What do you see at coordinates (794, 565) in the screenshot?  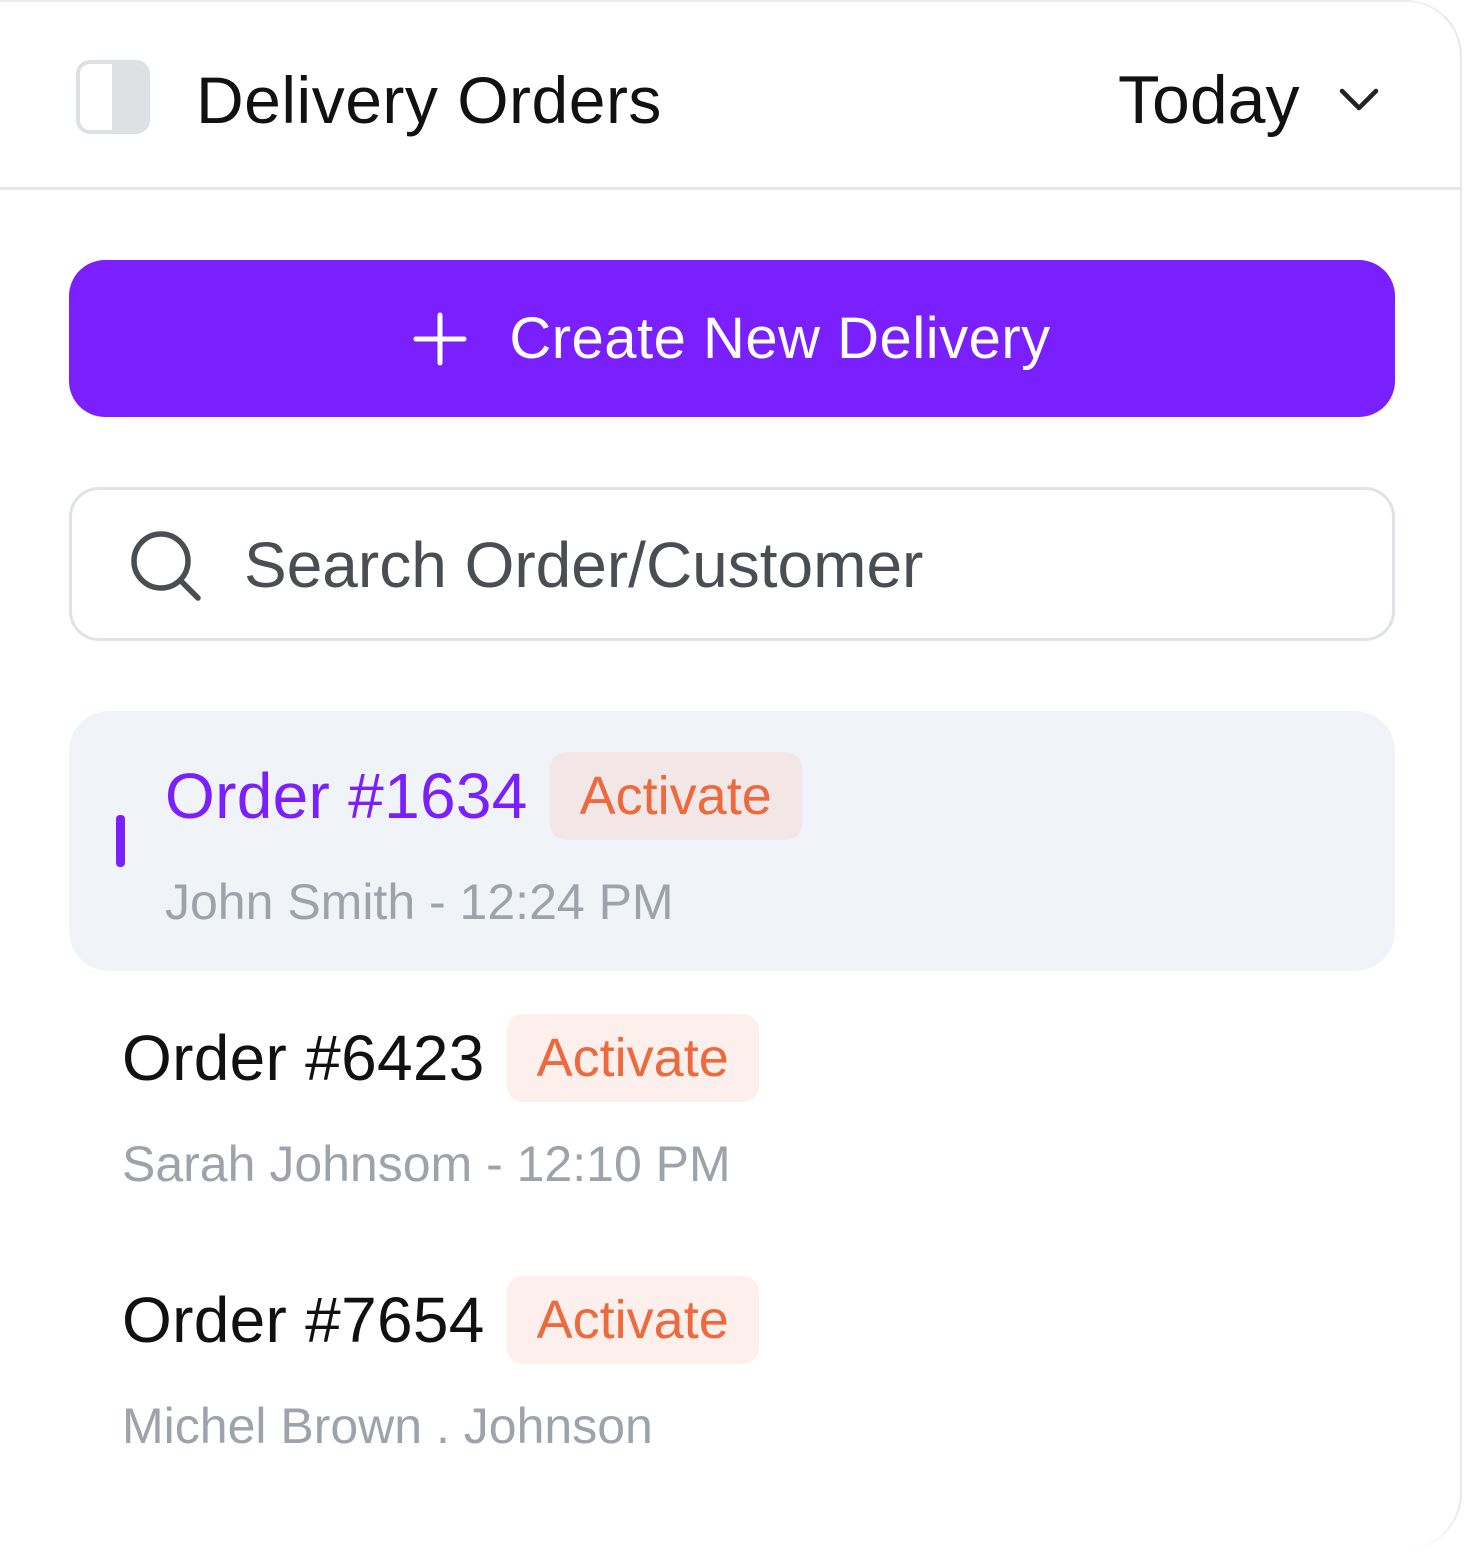 I see `search-input` at bounding box center [794, 565].